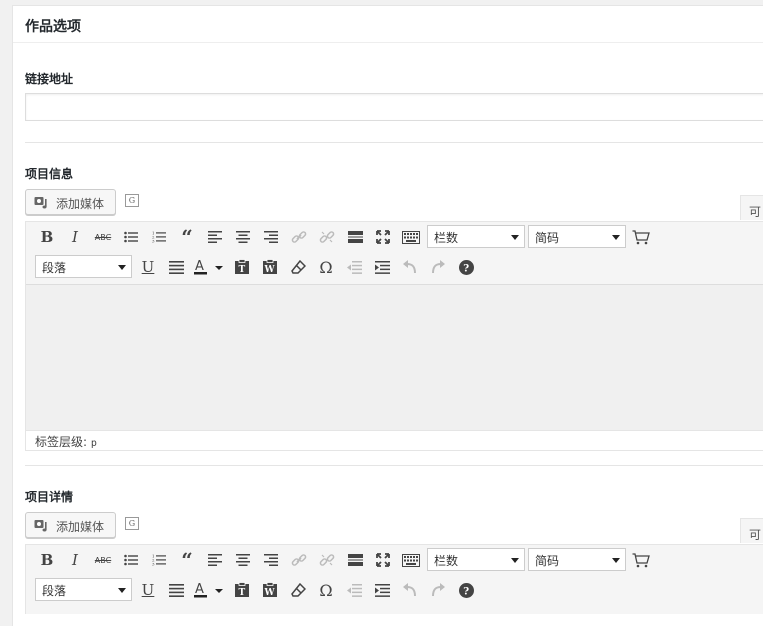  I want to click on columns-select-value: 栏数, so click(446, 561).